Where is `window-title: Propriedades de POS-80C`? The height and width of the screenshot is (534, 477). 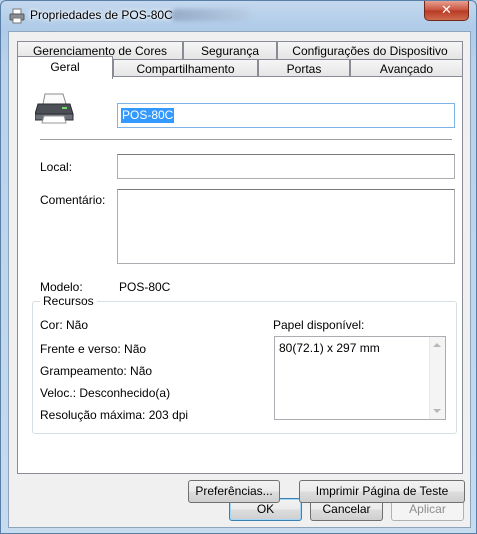 window-title: Propriedades de POS-80C is located at coordinates (101, 15).